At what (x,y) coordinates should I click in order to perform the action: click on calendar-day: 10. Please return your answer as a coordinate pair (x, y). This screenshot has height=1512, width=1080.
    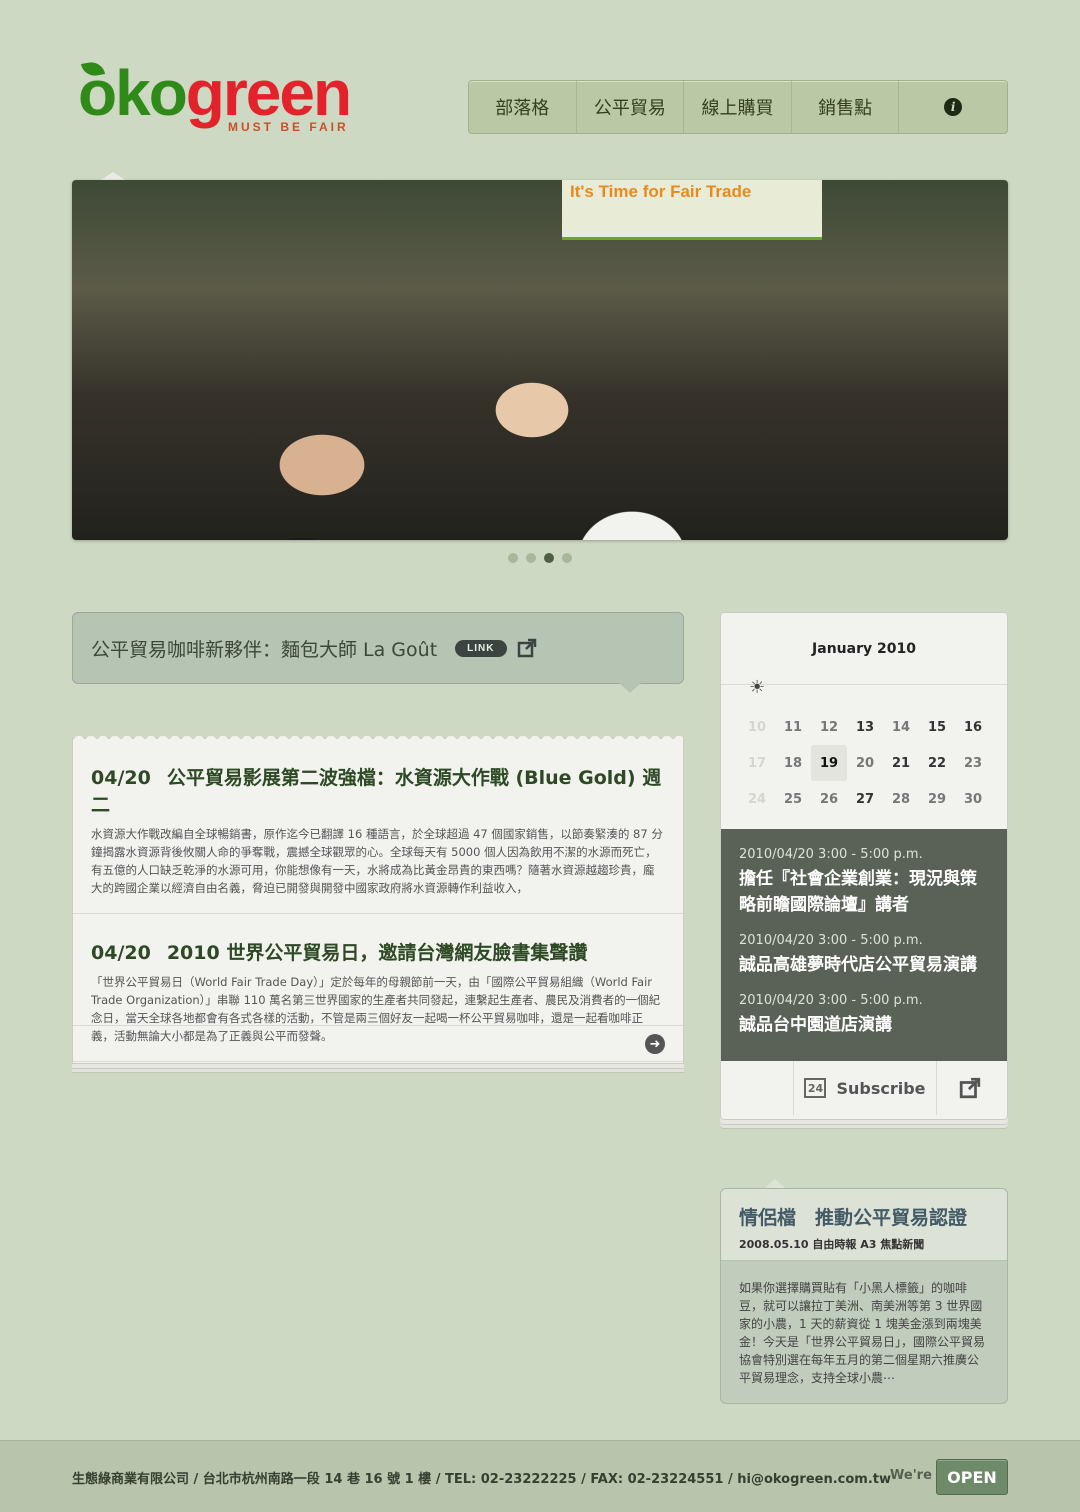
    Looking at the image, I should click on (757, 727).